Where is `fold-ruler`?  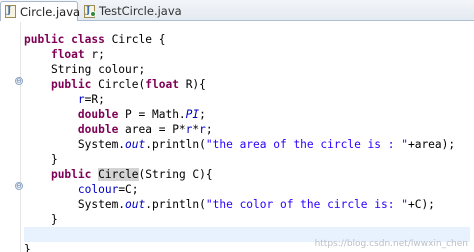
fold-ruler is located at coordinates (17, 137).